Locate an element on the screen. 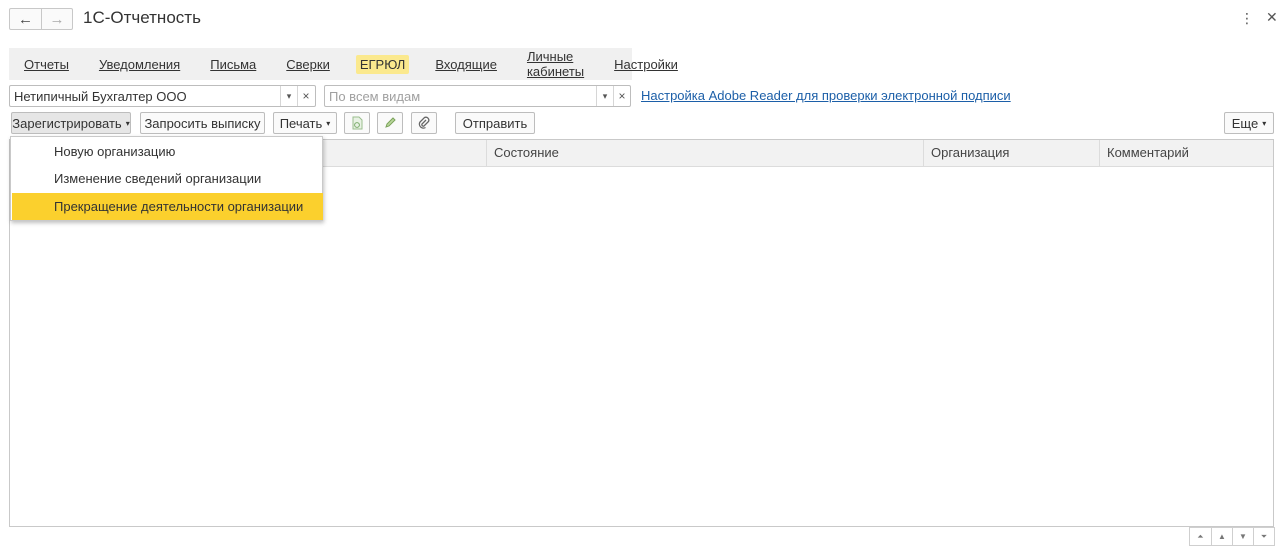  request-extract-button: Запросить выписку is located at coordinates (202, 123).